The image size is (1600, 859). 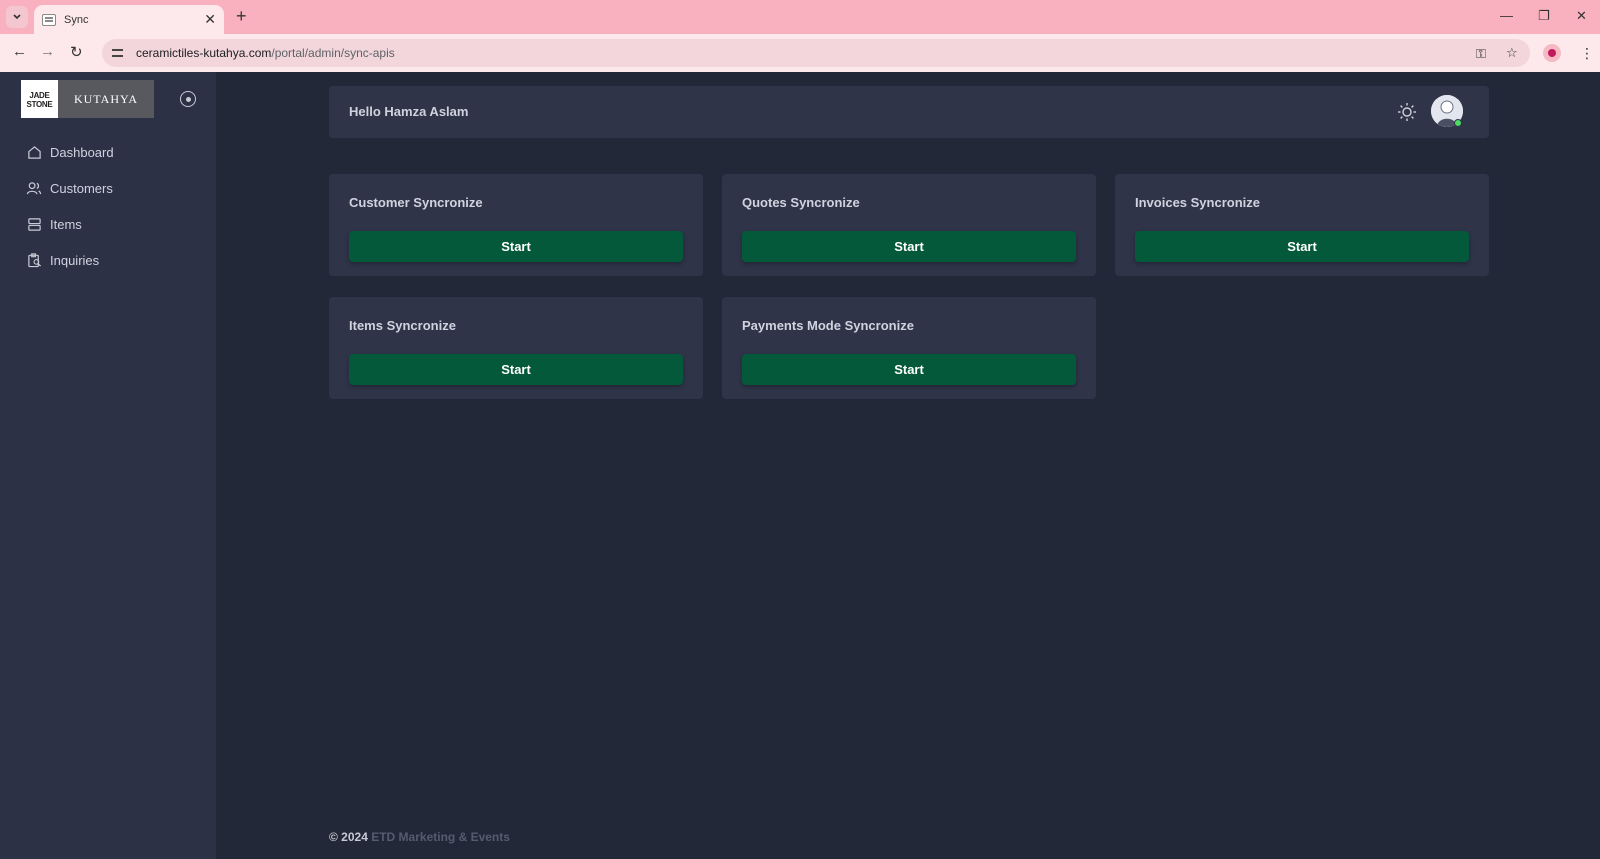 What do you see at coordinates (1587, 53) in the screenshot?
I see `more-menu-icon: ⋮` at bounding box center [1587, 53].